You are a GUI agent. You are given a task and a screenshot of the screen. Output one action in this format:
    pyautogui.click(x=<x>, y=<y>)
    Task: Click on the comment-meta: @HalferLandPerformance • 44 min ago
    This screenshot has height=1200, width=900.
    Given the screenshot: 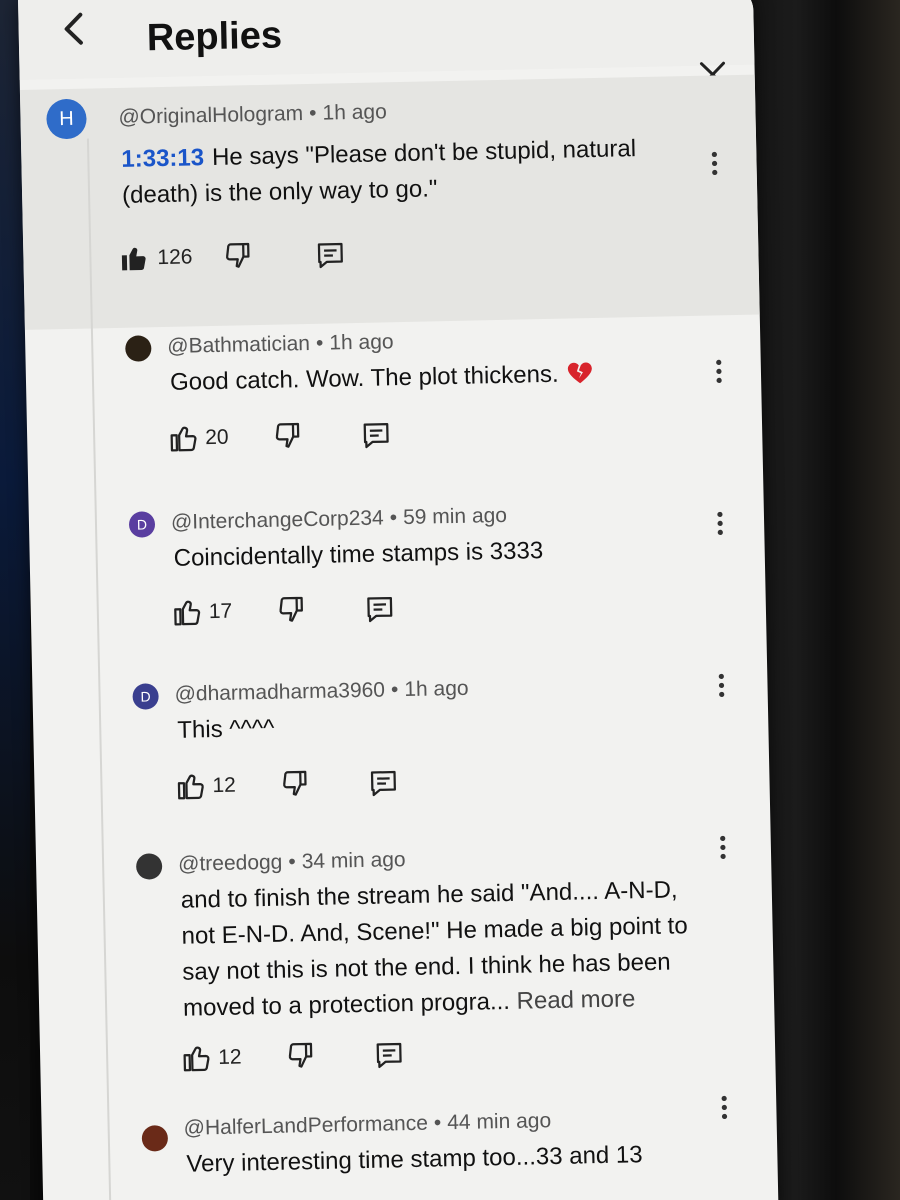 What is the action you would take?
    pyautogui.click(x=367, y=1124)
    